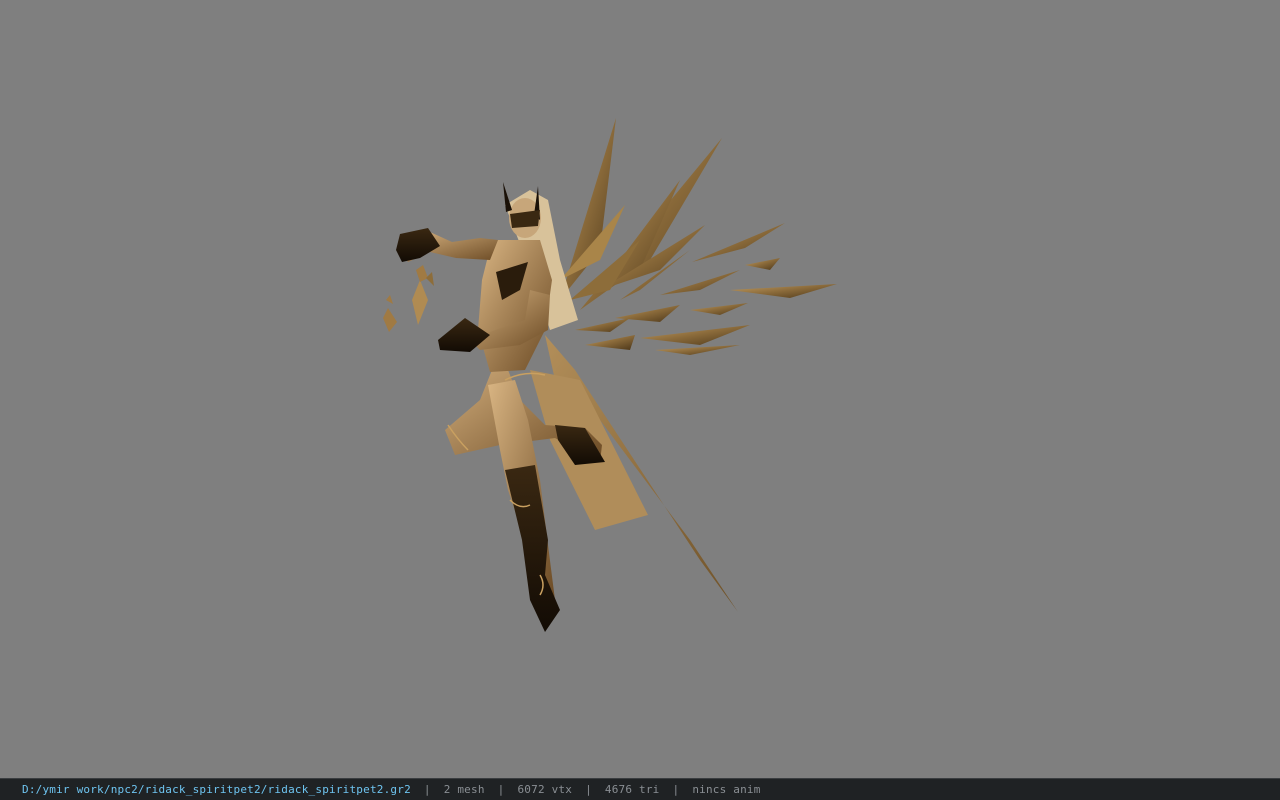  What do you see at coordinates (532, 548) in the screenshot?
I see `boot-front` at bounding box center [532, 548].